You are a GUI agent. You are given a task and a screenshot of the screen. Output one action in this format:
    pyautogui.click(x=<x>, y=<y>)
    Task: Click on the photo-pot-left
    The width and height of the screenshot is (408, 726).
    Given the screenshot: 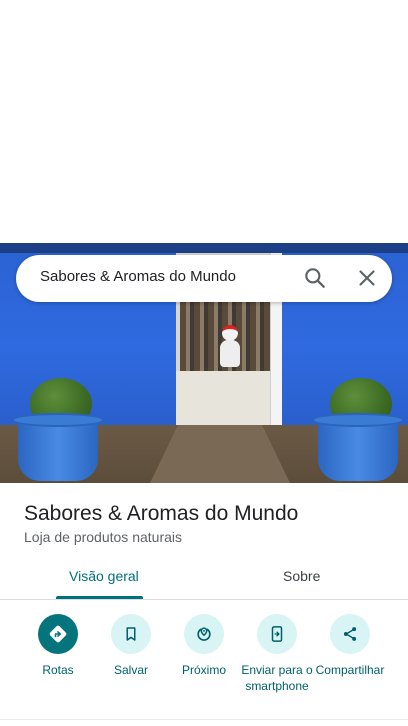 What is the action you would take?
    pyautogui.click(x=58, y=448)
    